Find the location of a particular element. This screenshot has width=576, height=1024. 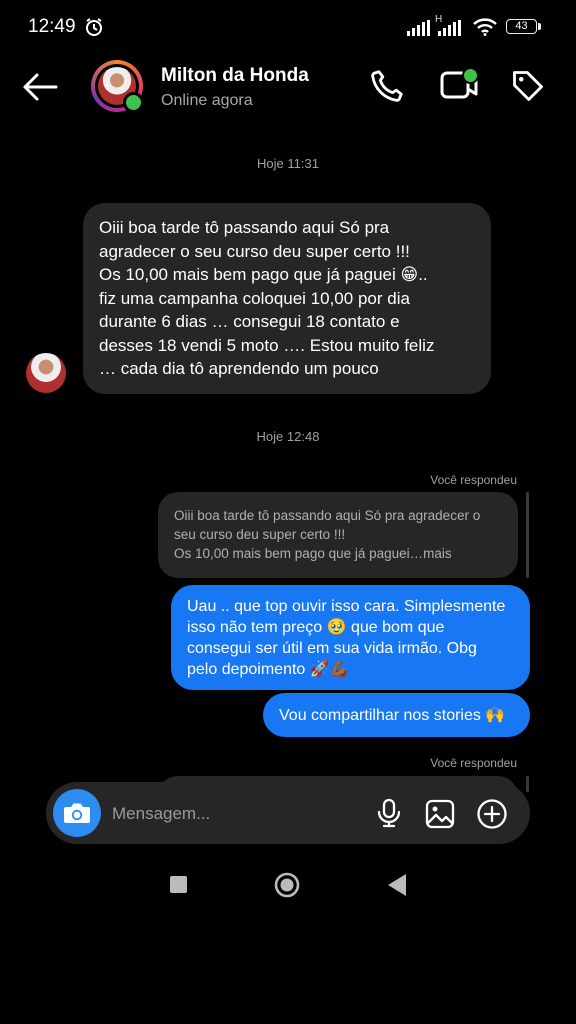

quote-line: seu curso deu super certo !!! is located at coordinates (260, 534).